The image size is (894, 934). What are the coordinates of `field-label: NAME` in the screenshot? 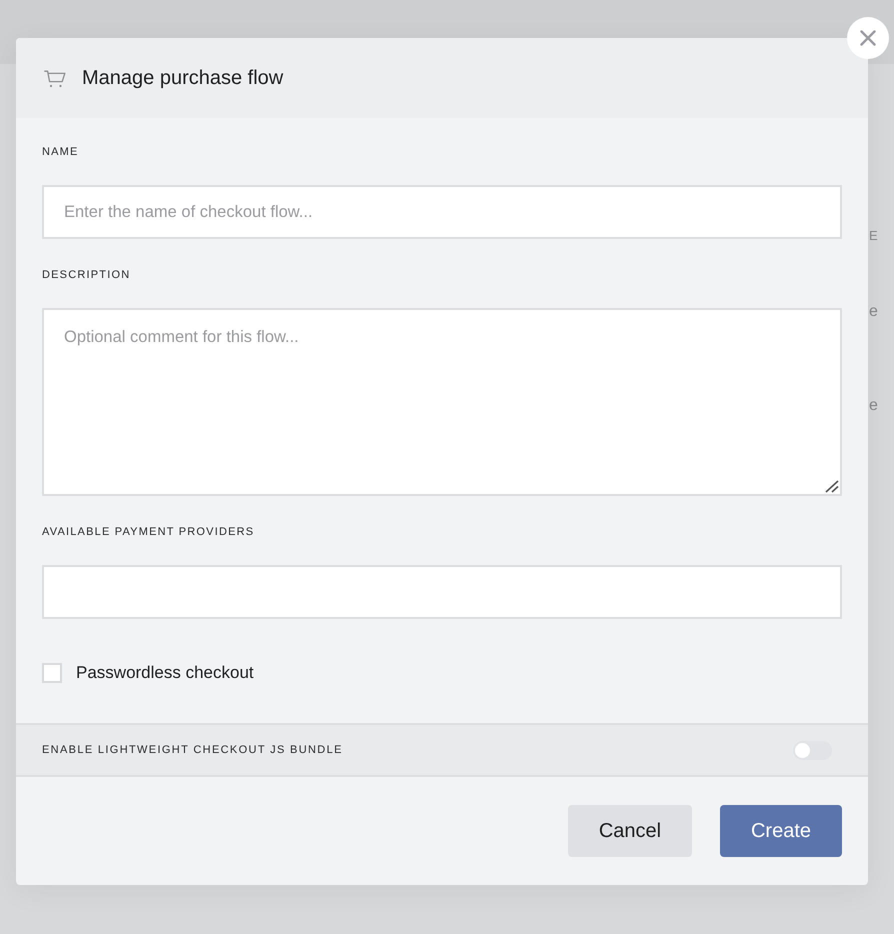 It's located at (60, 152).